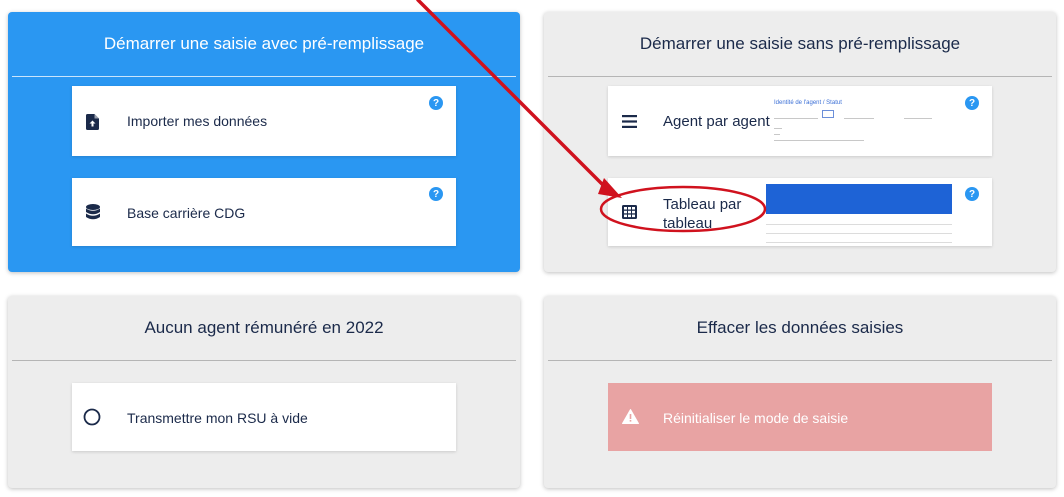 This screenshot has width=1064, height=497. What do you see at coordinates (93, 212) in the screenshot?
I see `database-icon` at bounding box center [93, 212].